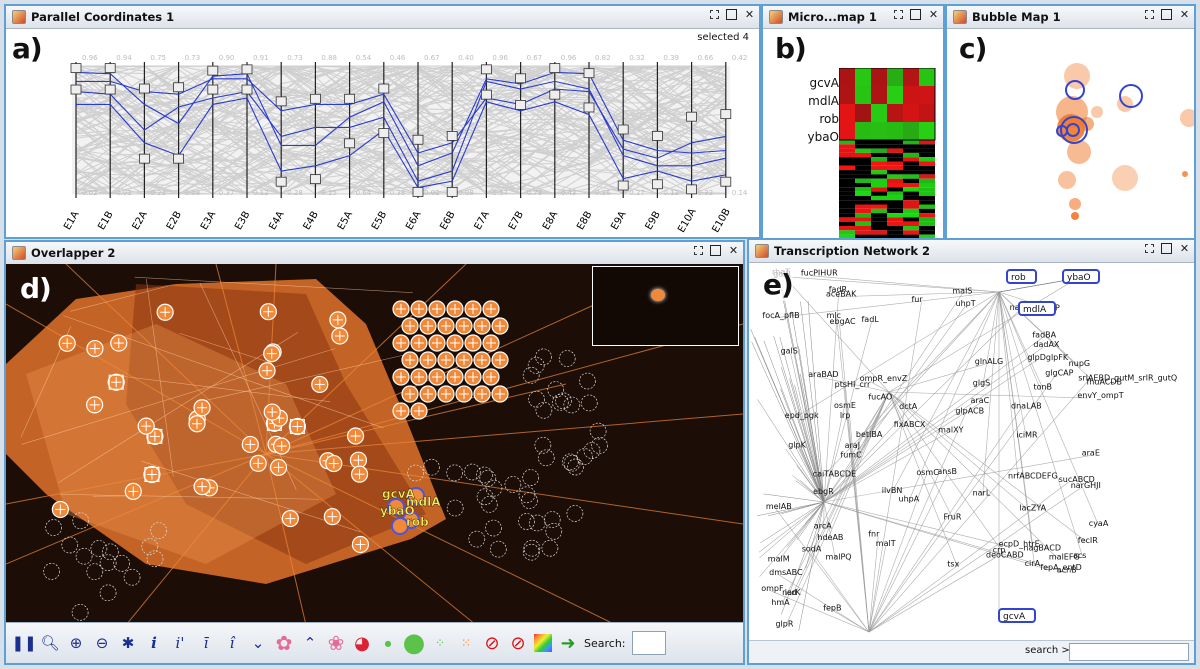 Image resolution: width=1200 pixels, height=669 pixels. What do you see at coordinates (823, 137) in the screenshot?
I see `heatmap-row-label: ybaO` at bounding box center [823, 137].